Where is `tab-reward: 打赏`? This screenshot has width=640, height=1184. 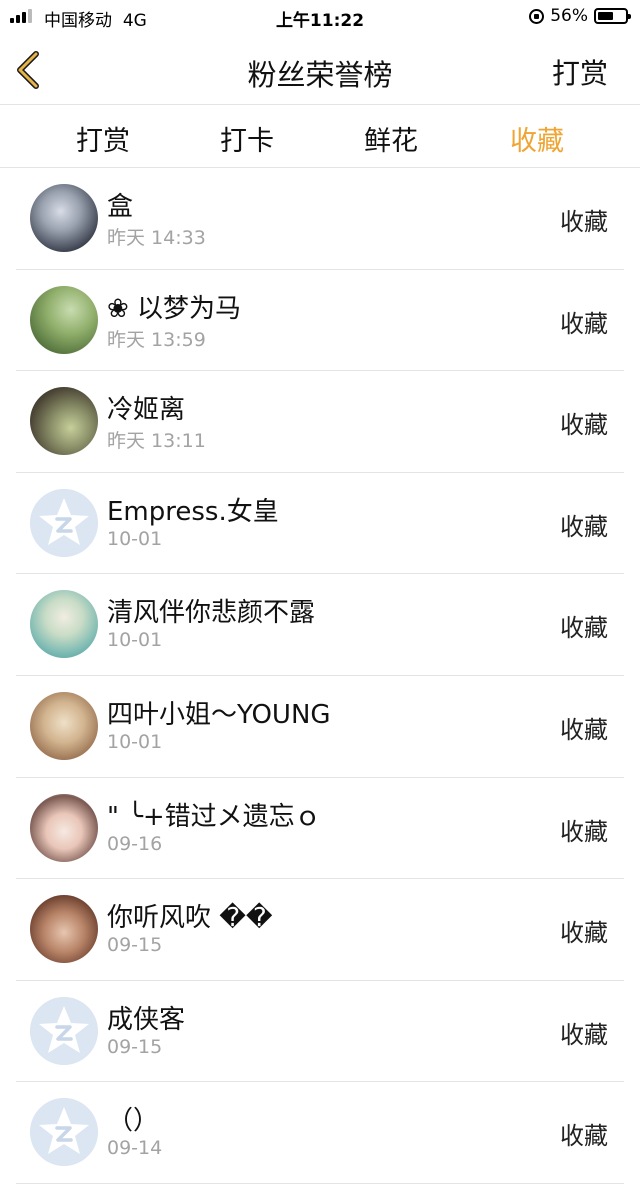 tab-reward: 打赏 is located at coordinates (103, 138).